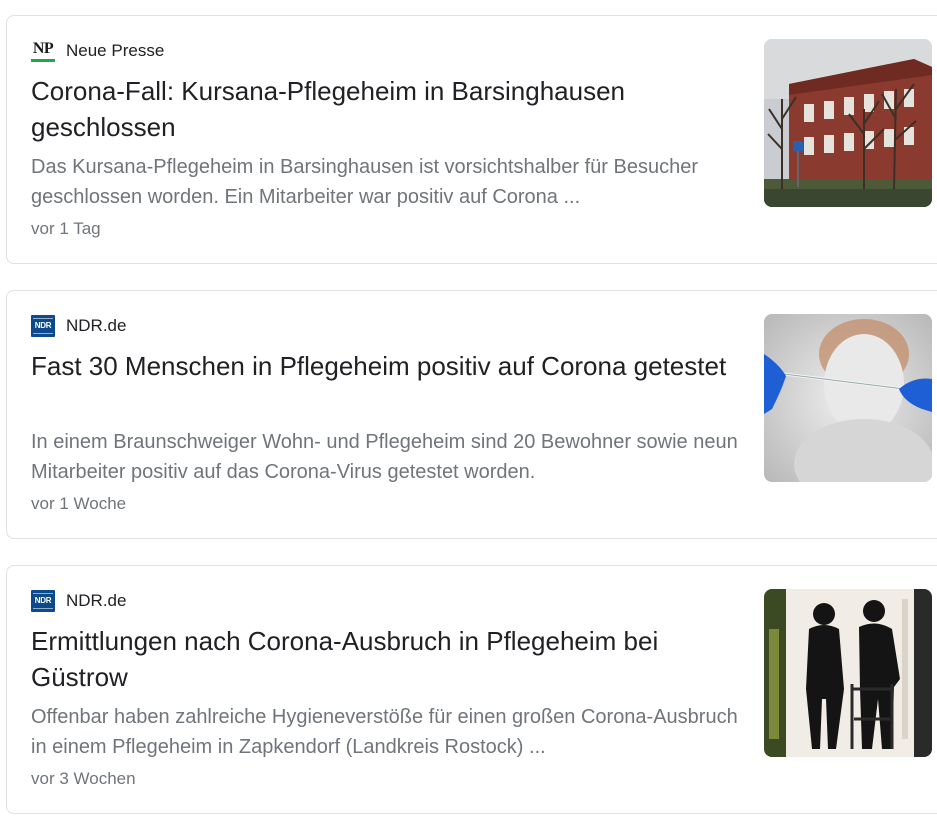 The width and height of the screenshot is (937, 821). What do you see at coordinates (848, 123) in the screenshot?
I see `red-brick-building-with-trees-image` at bounding box center [848, 123].